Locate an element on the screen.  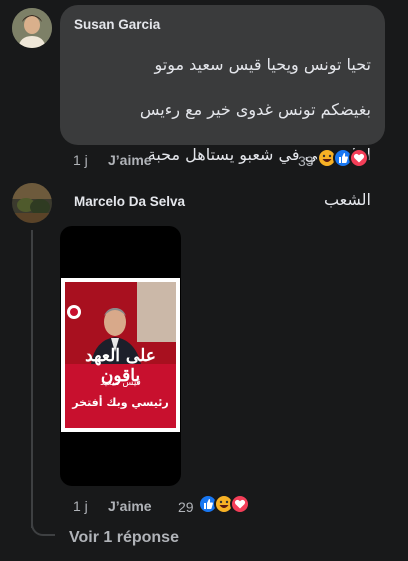
view-replies-link: Voir 1 réponse is located at coordinates (124, 538).